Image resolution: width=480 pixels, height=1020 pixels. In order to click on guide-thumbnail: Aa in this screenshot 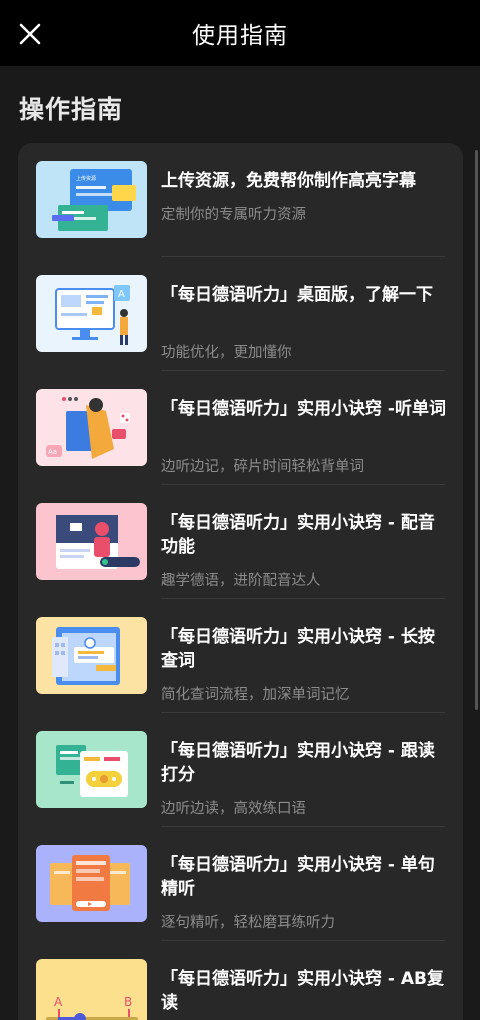, I will do `click(91, 427)`.